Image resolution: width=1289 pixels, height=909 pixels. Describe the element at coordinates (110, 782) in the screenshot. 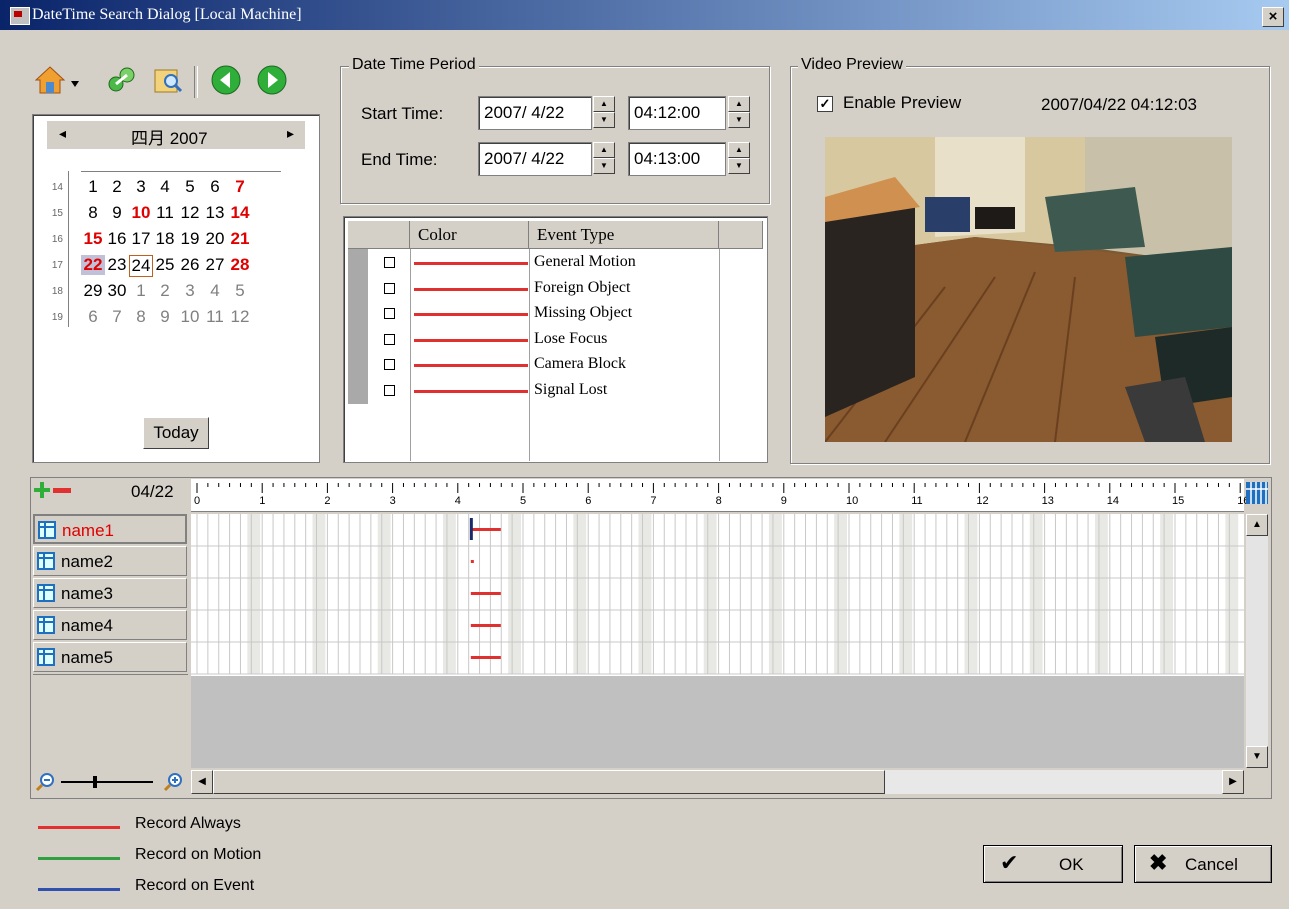

I see `zoom-slider` at that location.